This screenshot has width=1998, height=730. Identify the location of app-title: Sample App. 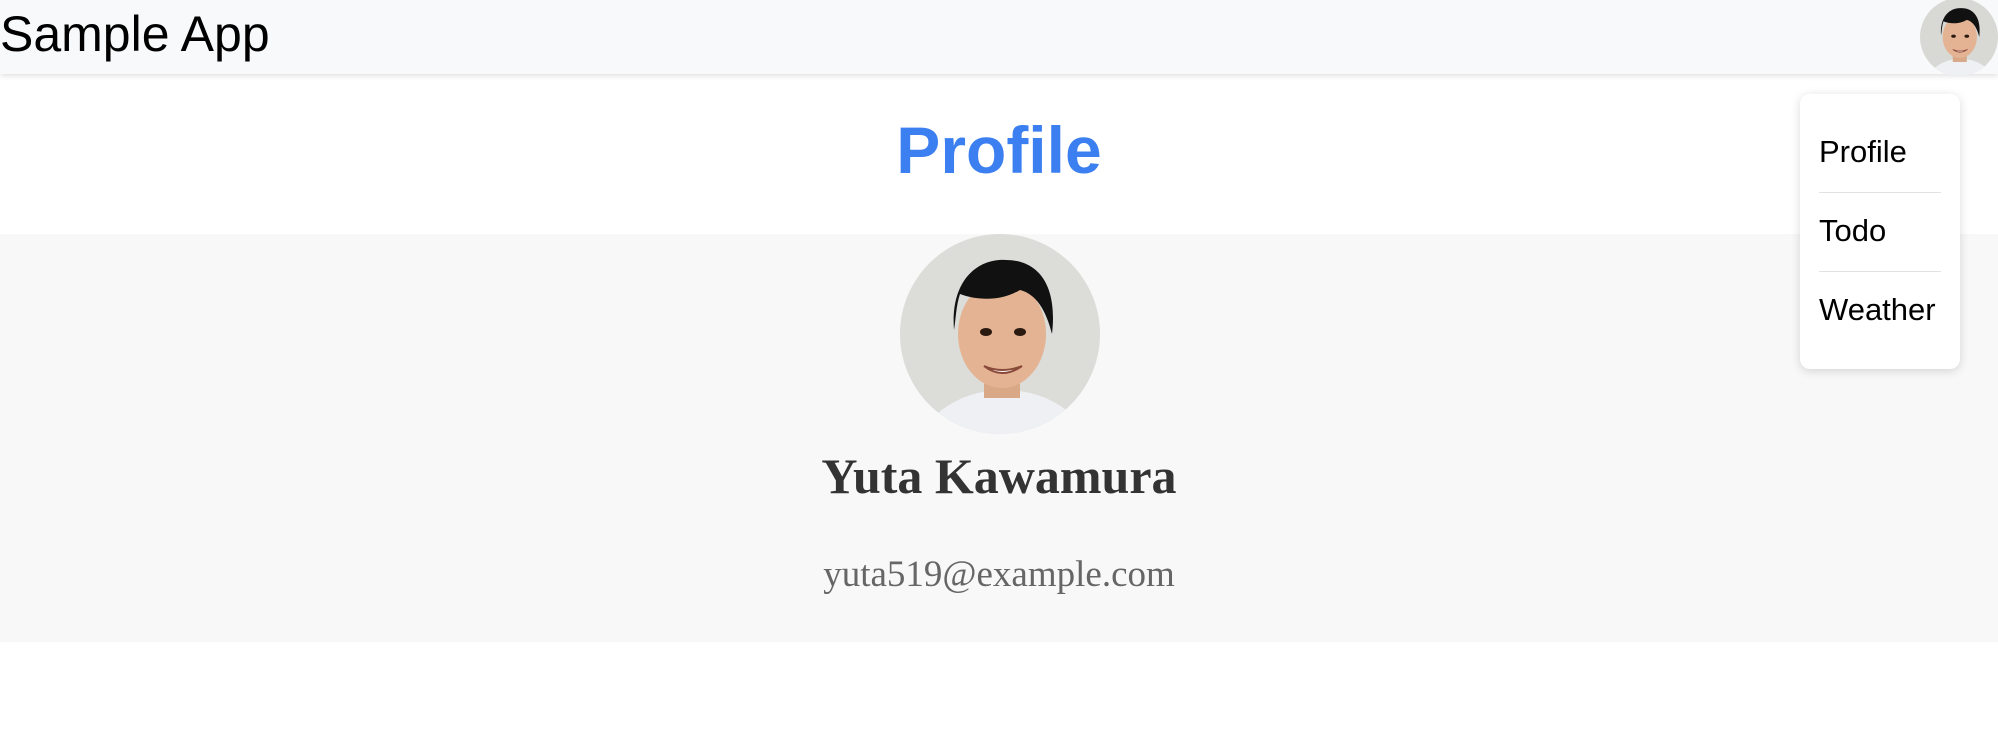
(135, 34).